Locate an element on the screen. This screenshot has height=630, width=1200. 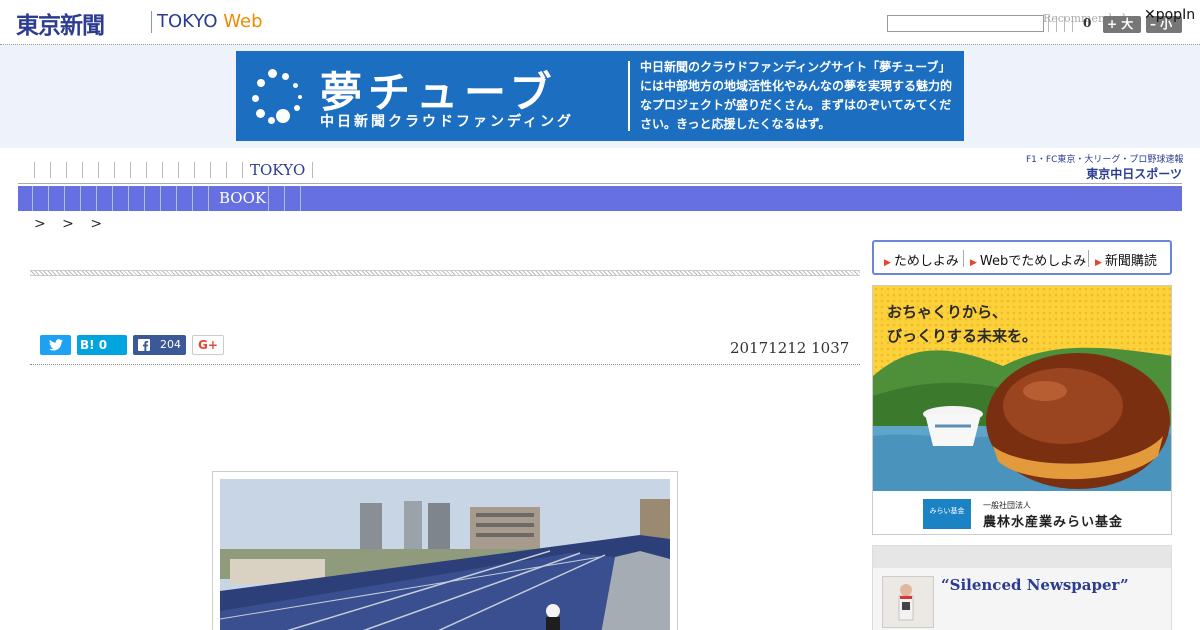
facebook-icon is located at coordinates (144, 345).